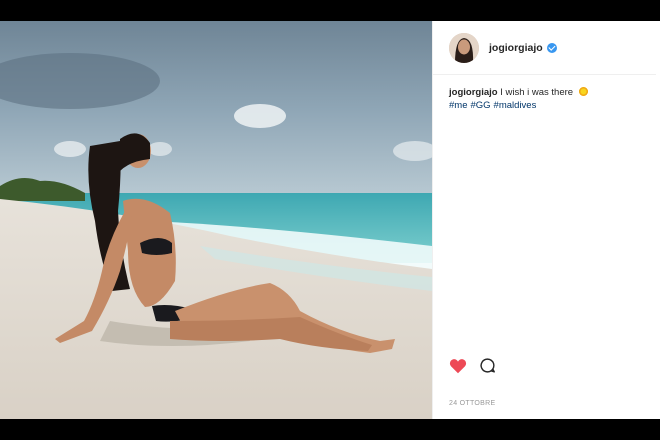 The width and height of the screenshot is (660, 440). I want to click on avatar-image, so click(464, 47).